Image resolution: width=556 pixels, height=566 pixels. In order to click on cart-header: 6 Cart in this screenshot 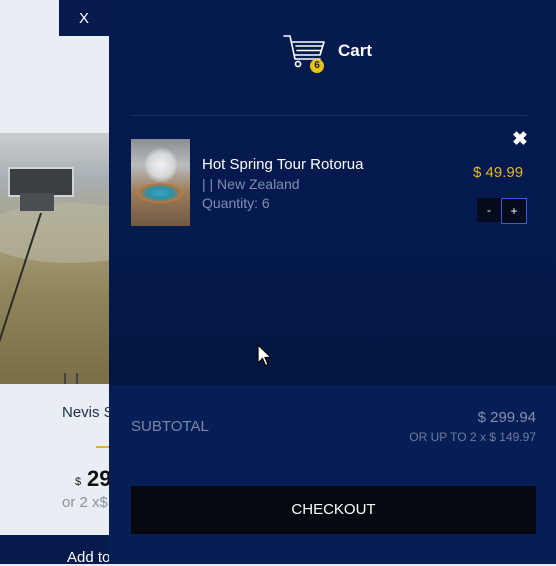, I will do `click(332, 50)`.